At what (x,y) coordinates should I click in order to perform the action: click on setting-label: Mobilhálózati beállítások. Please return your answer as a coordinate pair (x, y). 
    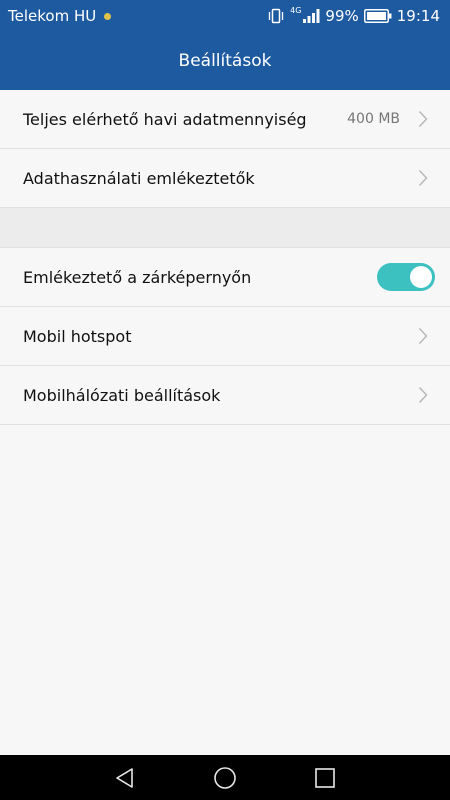
    Looking at the image, I should click on (122, 395).